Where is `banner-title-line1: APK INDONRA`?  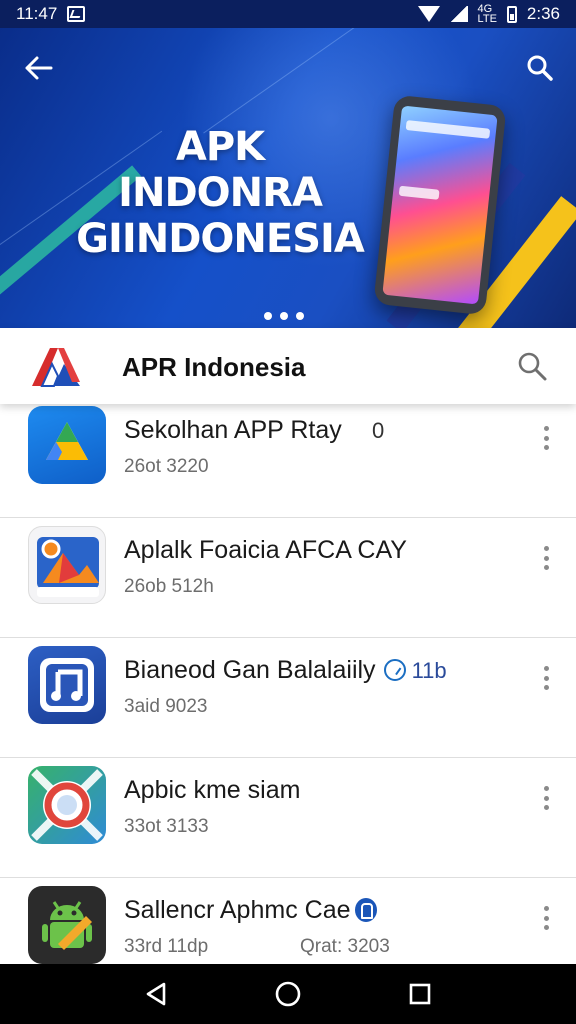
banner-title-line1: APK INDONRA is located at coordinates (220, 170).